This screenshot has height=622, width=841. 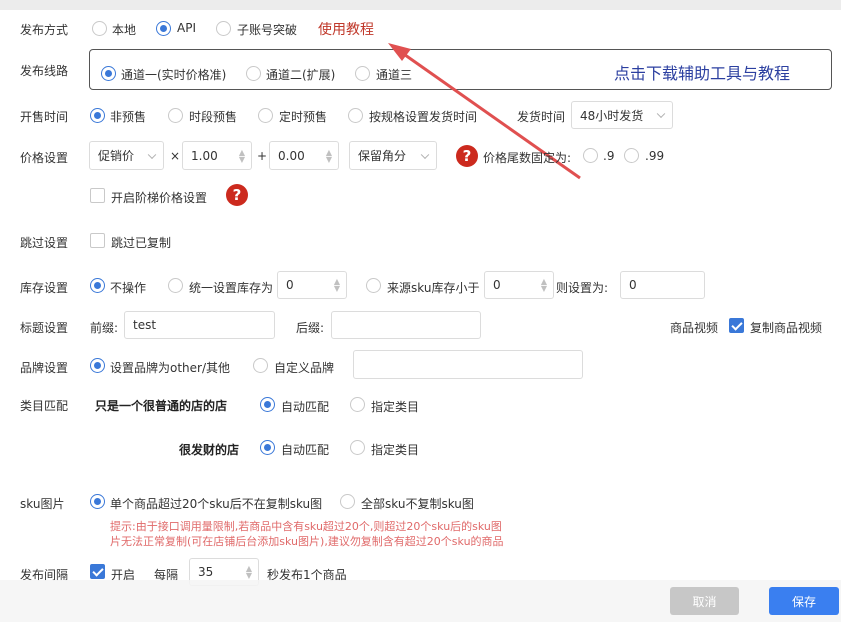 I want to click on prefix-value: test, so click(x=145, y=325).